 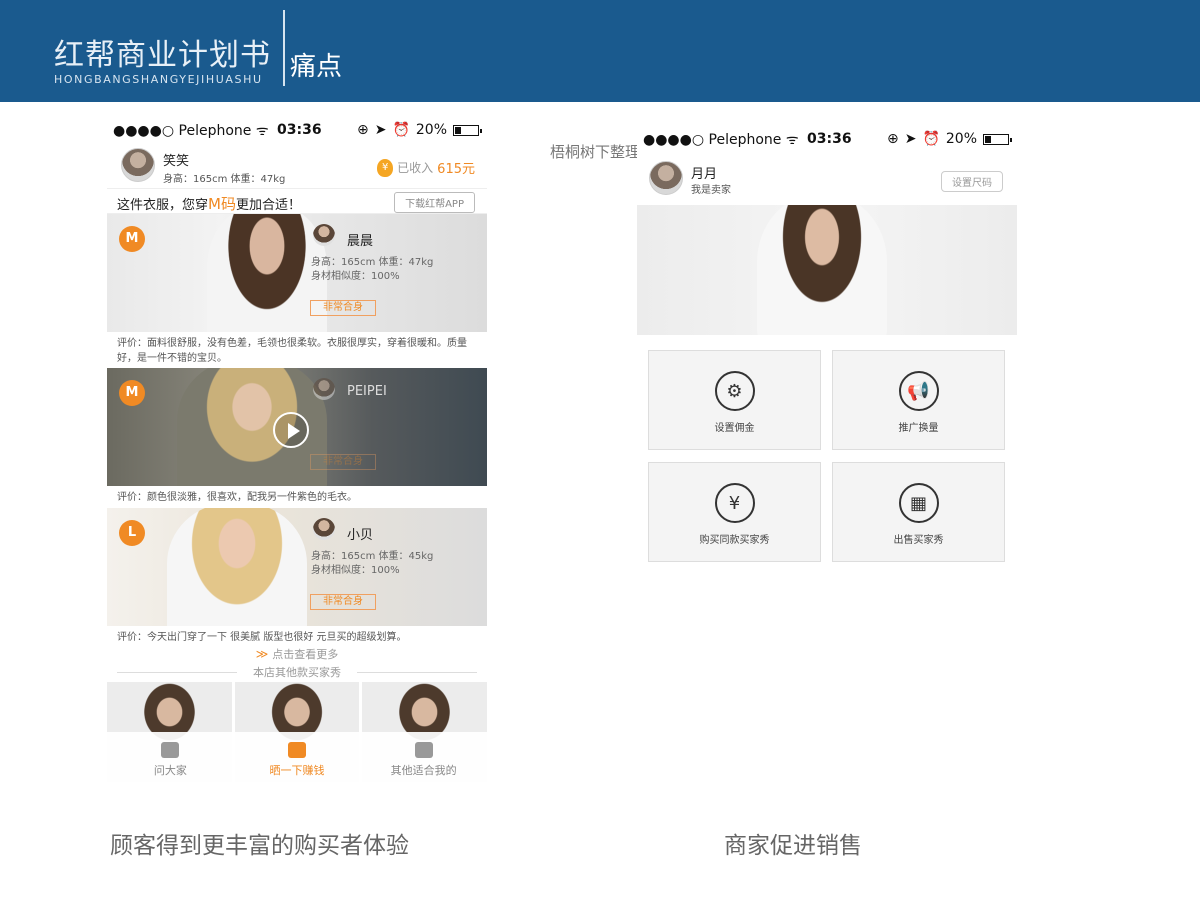 I want to click on tab-label: 其他适合我的, so click(x=423, y=770).